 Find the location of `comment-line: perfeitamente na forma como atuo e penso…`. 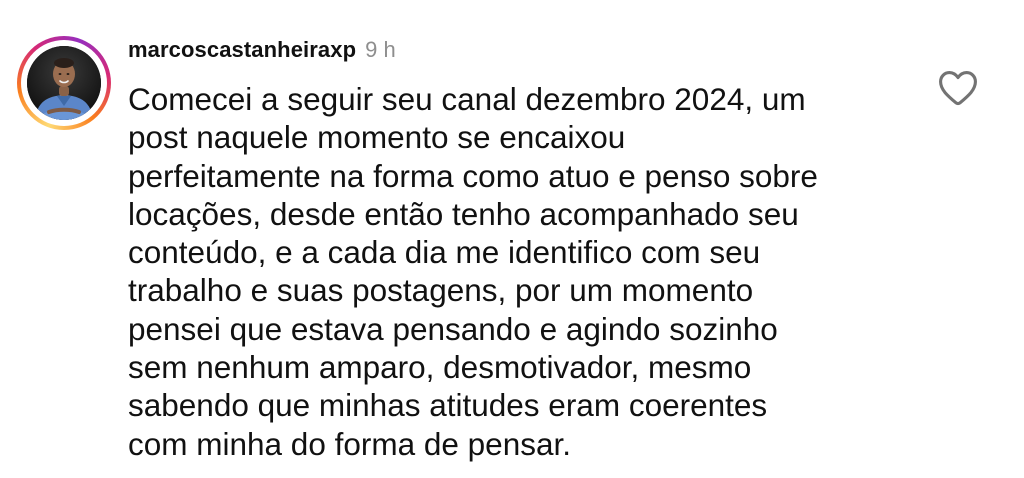

comment-line: perfeitamente na forma como atuo e penso… is located at coordinates (473, 175).